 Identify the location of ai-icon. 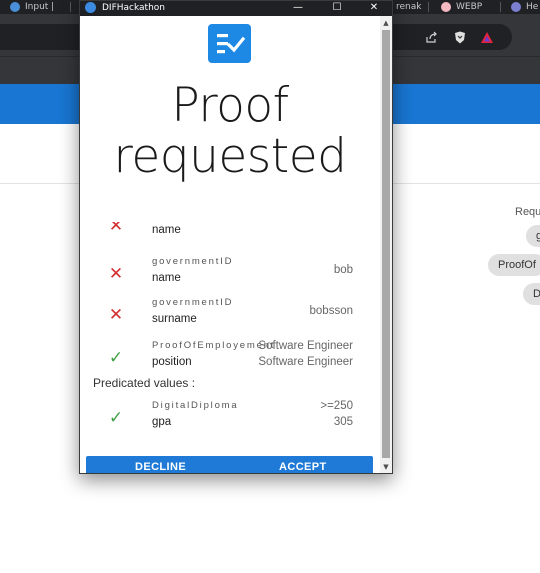
(516, 7).